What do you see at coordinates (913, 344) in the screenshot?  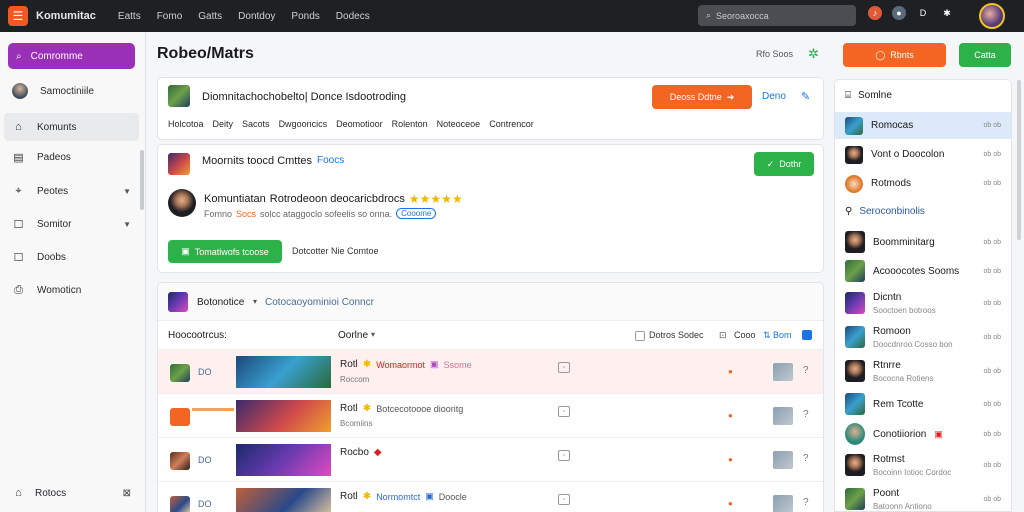 I see `person-subtitle: Doocdnroo Cosso bon` at bounding box center [913, 344].